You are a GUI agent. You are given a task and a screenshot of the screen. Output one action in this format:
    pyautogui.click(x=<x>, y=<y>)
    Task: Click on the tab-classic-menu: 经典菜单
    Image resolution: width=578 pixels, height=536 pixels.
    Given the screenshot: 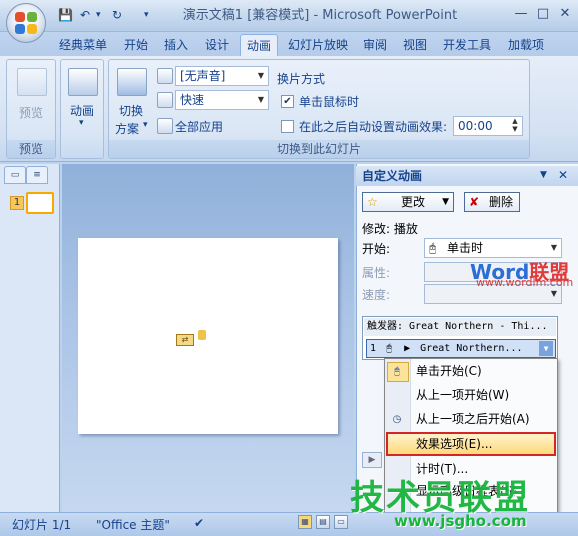 What is the action you would take?
    pyautogui.click(x=83, y=45)
    